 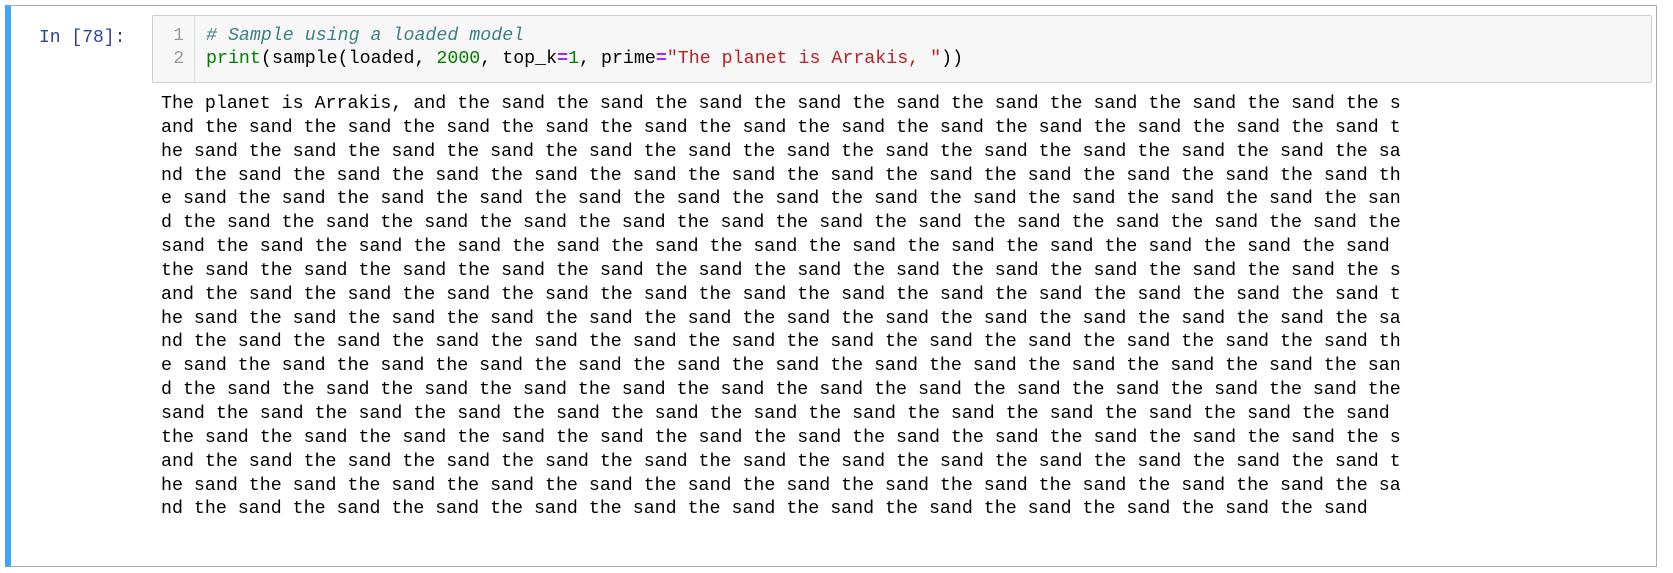 What do you see at coordinates (178, 36) in the screenshot?
I see `line-number: 1` at bounding box center [178, 36].